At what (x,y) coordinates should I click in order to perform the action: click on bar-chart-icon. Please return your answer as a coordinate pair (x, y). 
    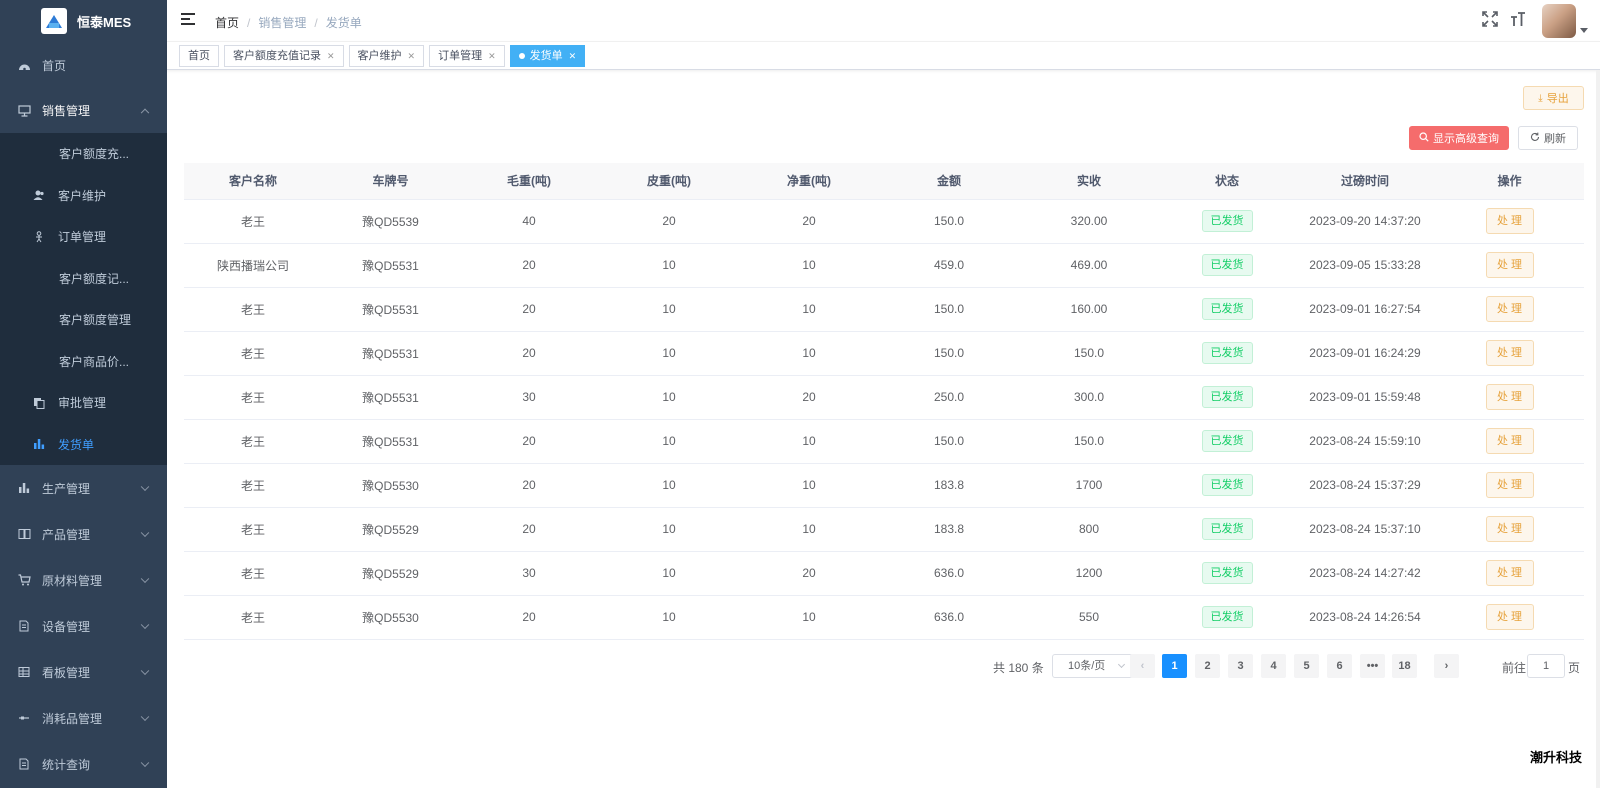
    Looking at the image, I should click on (24, 488).